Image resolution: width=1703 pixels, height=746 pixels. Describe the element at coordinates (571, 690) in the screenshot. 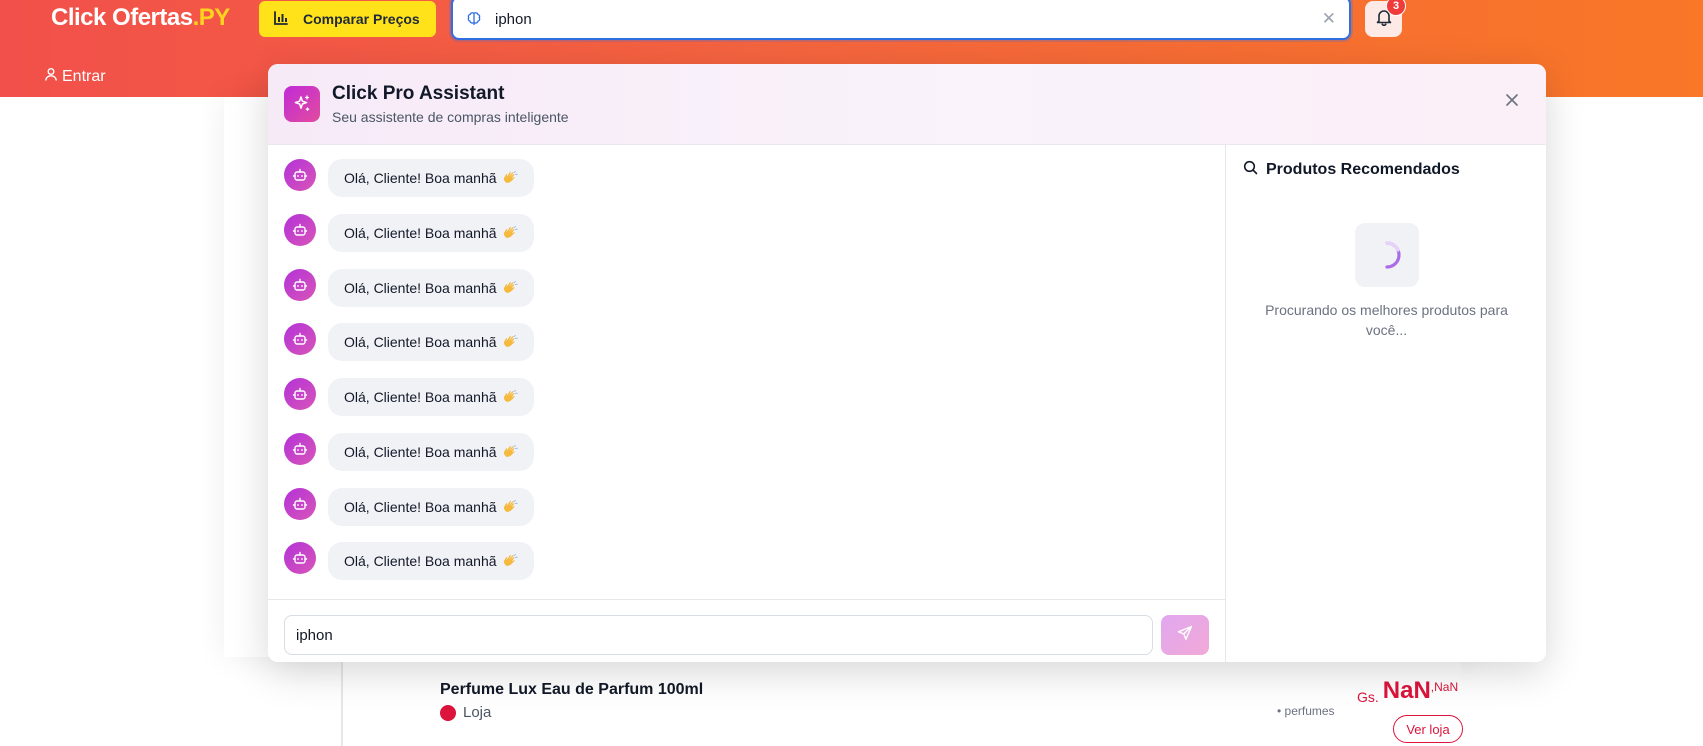

I see `product-name: Perfume Lux Eau de Parfum 100ml` at that location.